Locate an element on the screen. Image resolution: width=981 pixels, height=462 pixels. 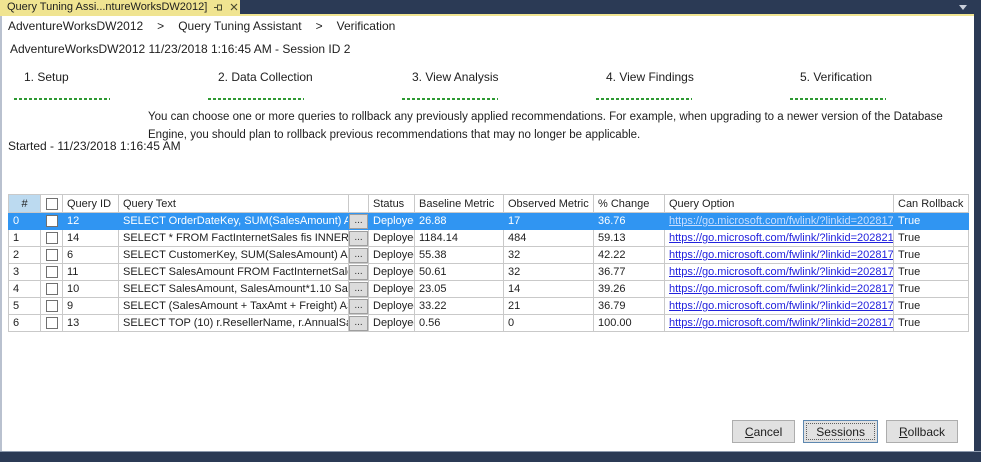
cancel-button: Cancel is located at coordinates (763, 431).